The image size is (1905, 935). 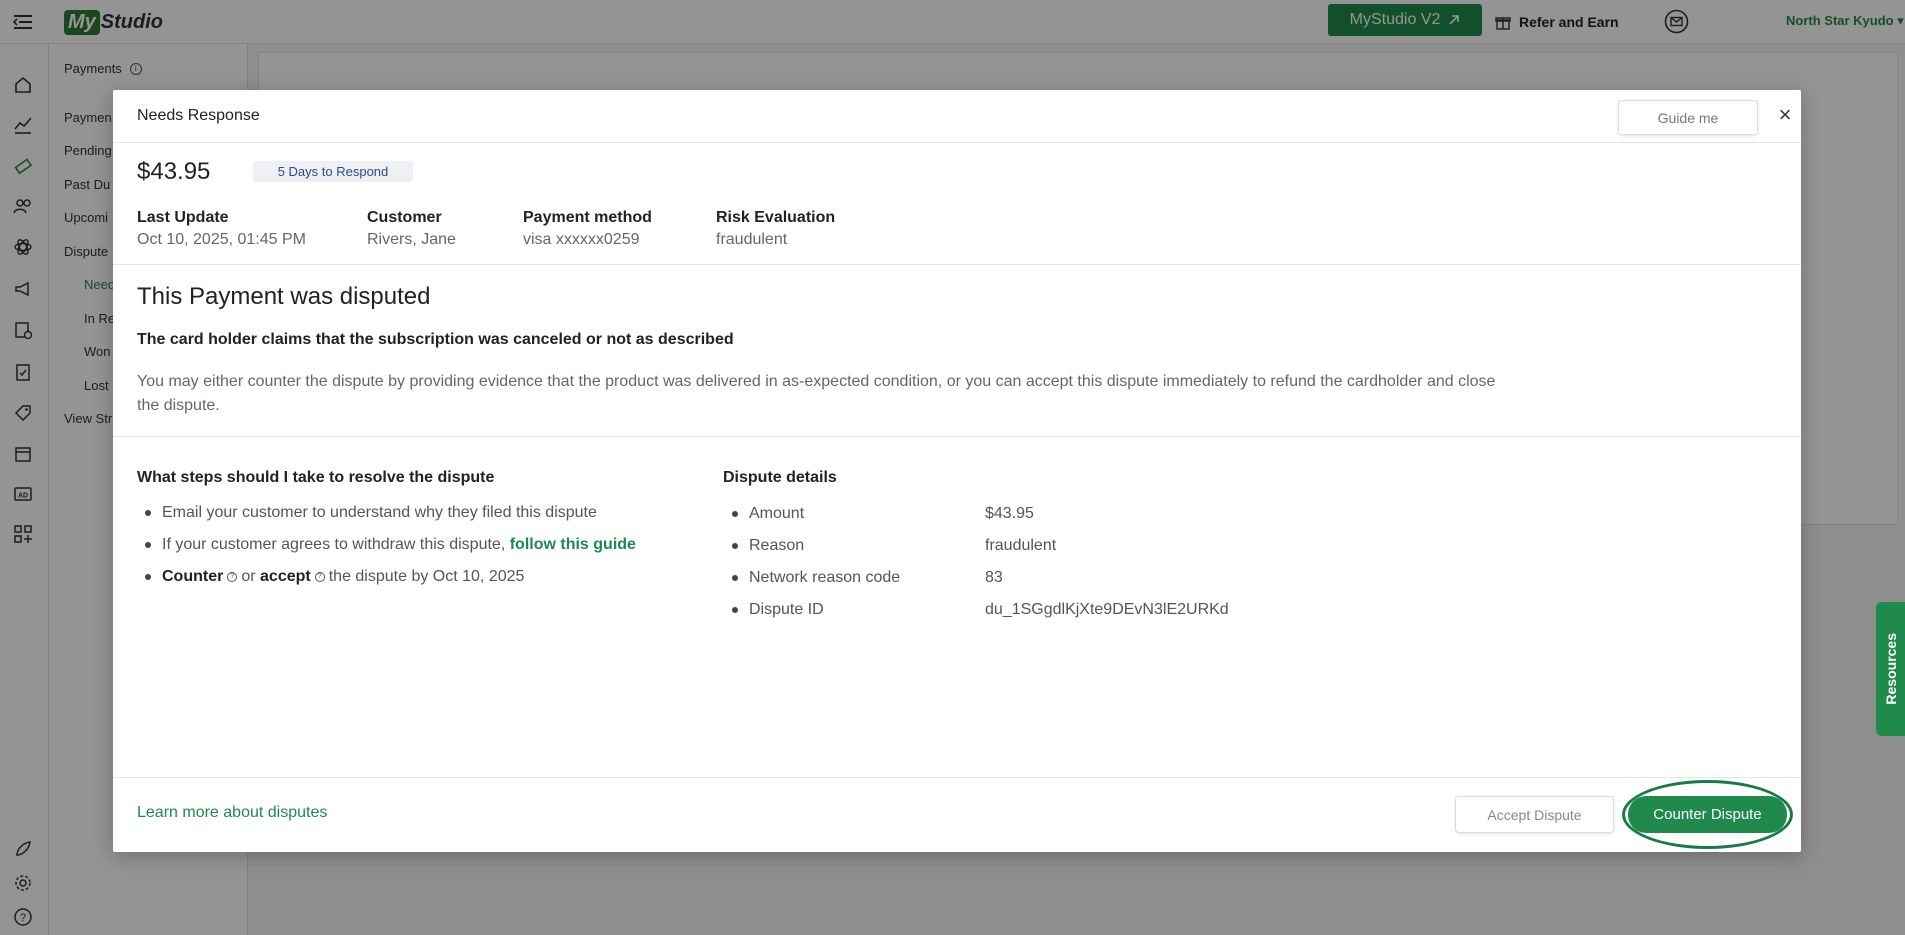 I want to click on respond-deadline-badge: 5 Days to Respond, so click(x=333, y=171).